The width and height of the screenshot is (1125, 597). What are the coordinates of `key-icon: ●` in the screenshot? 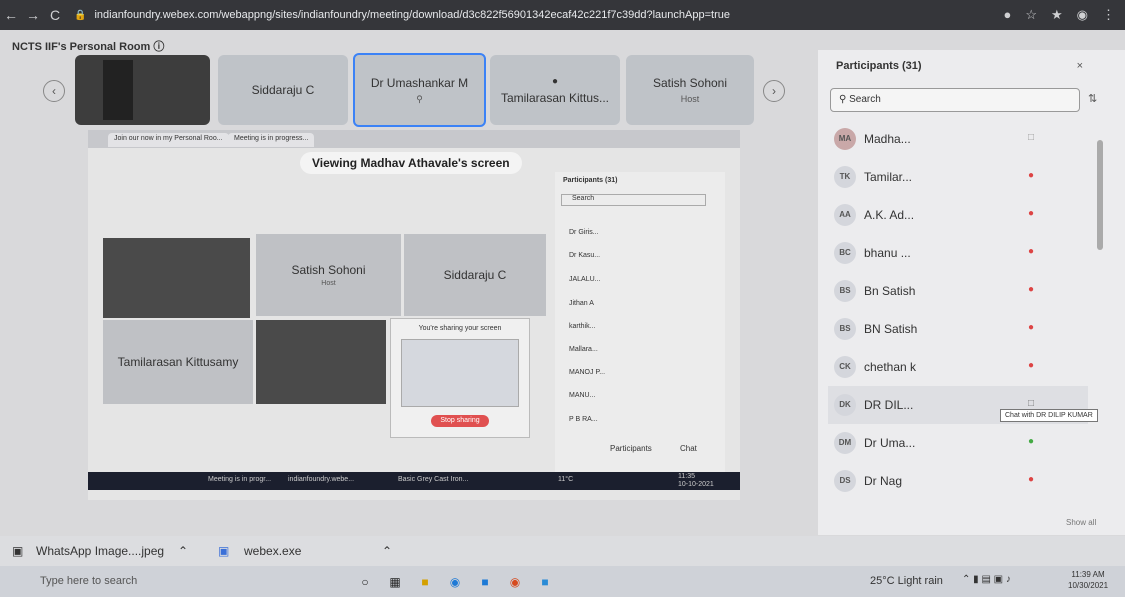 It's located at (1007, 15).